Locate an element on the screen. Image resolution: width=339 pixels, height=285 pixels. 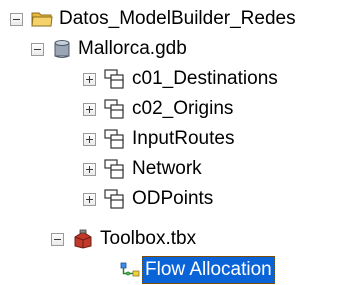
toolbox-label: Toolbox.tbx is located at coordinates (148, 239).